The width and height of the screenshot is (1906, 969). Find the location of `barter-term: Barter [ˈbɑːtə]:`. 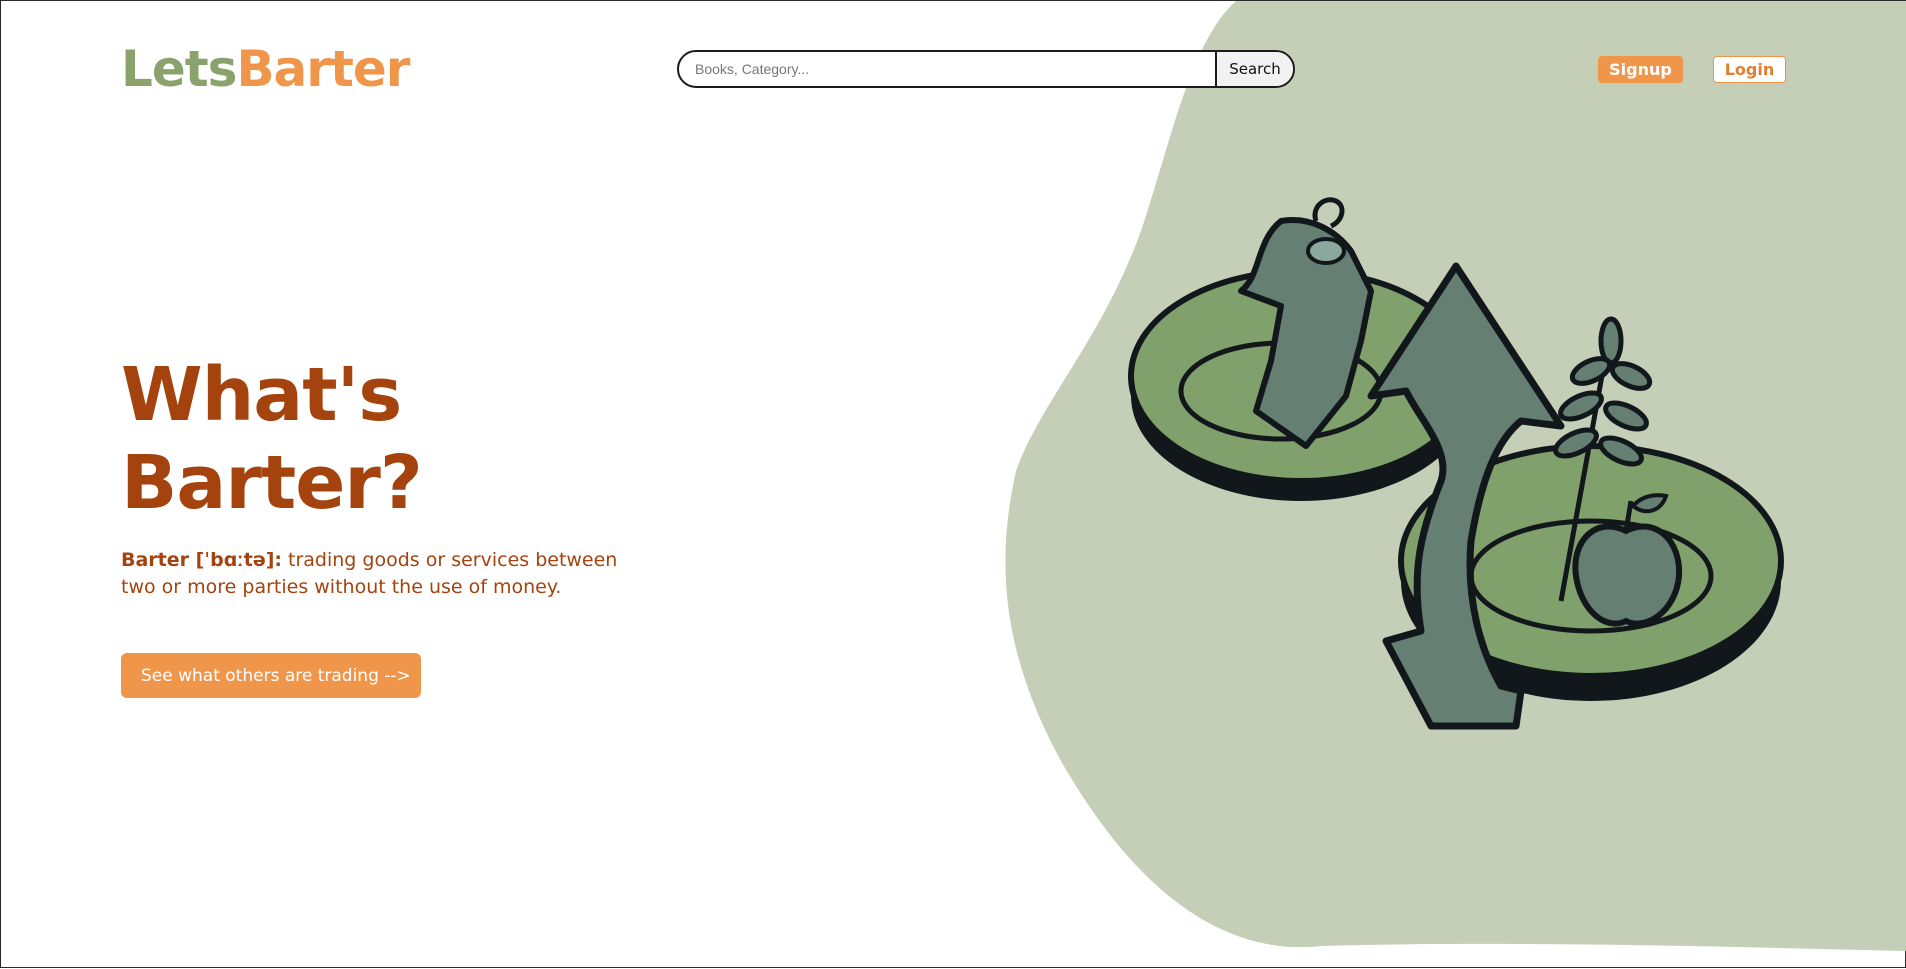

barter-term: Barter [ˈbɑːtə]: is located at coordinates (201, 560).